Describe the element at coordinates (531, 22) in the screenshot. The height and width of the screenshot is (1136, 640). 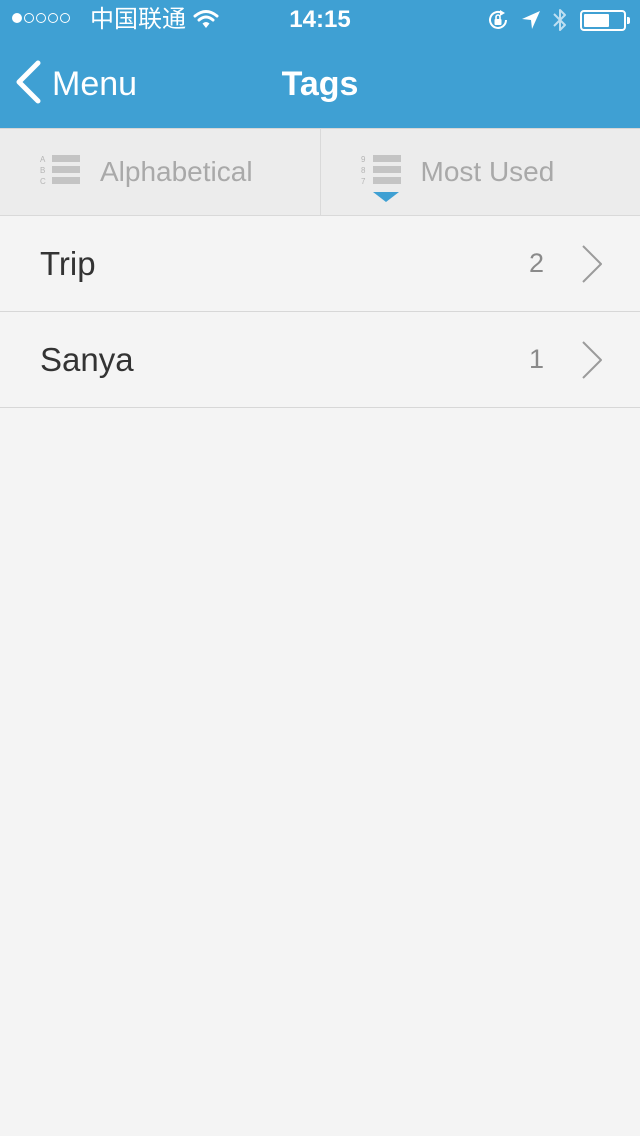
I see `location-arrow-icon` at that location.